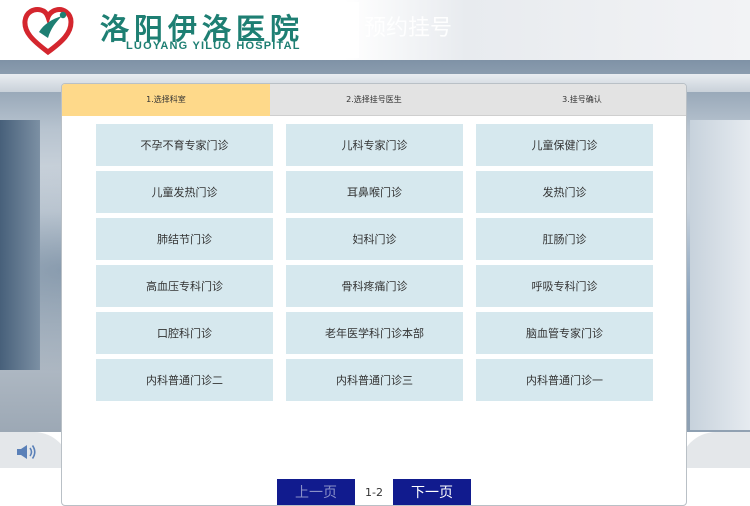 This screenshot has width=750, height=506. Describe the element at coordinates (184, 380) in the screenshot. I see `department-button: 内科普通门诊二` at that location.